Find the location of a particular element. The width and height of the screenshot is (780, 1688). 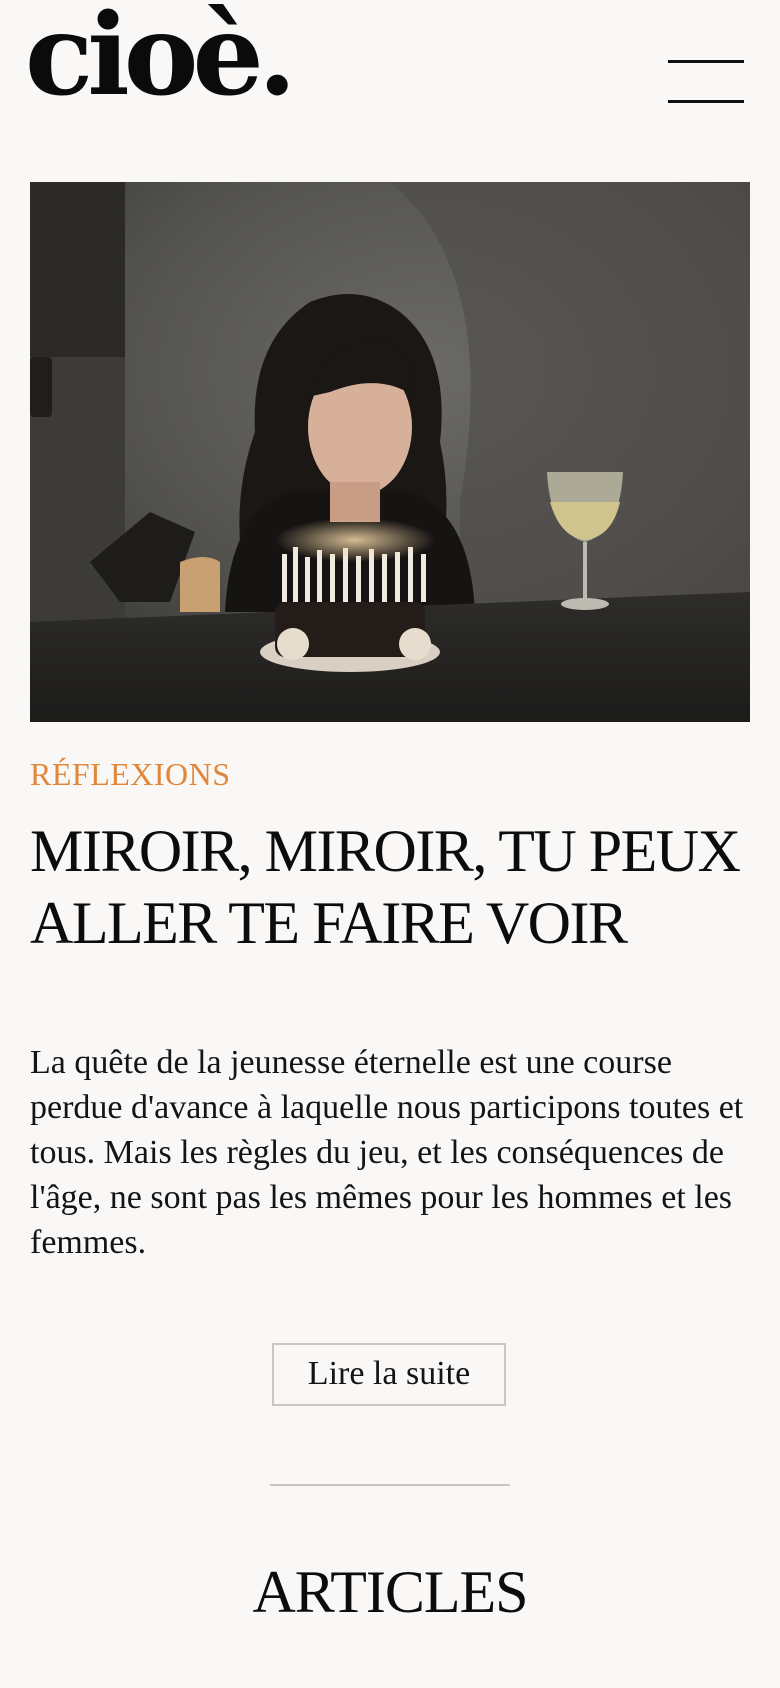

site-header: cioè. is located at coordinates (390, 80).